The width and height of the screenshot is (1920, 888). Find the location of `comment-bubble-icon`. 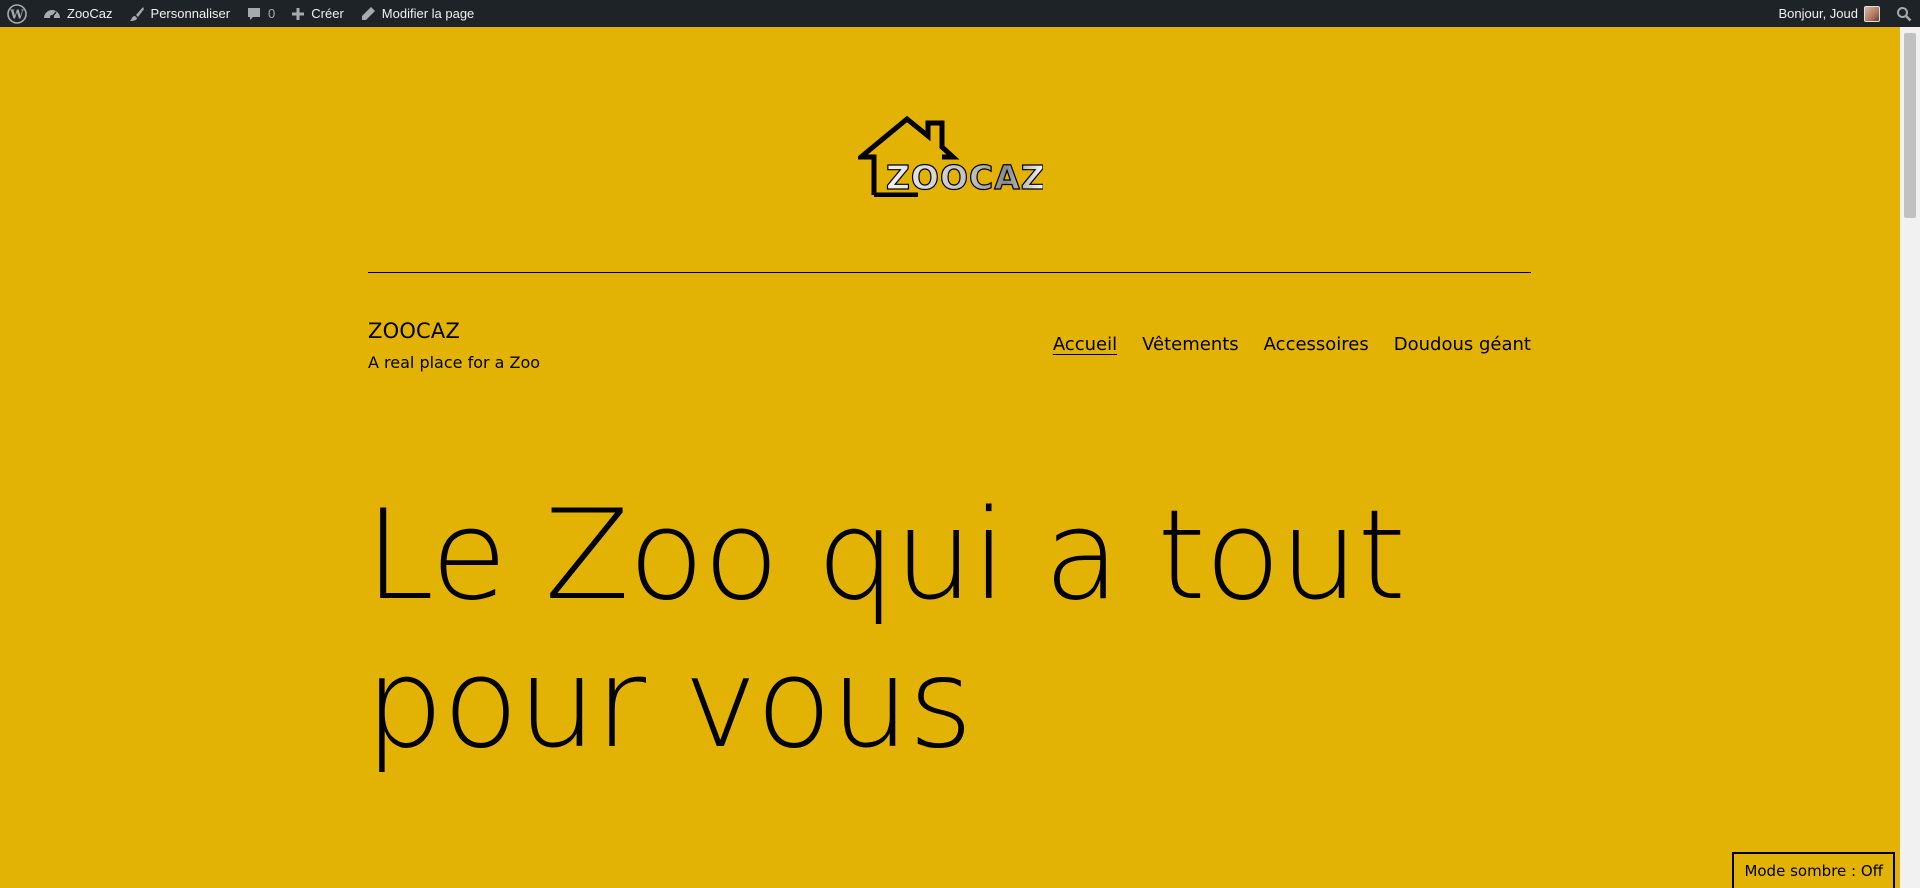

comment-bubble-icon is located at coordinates (254, 14).